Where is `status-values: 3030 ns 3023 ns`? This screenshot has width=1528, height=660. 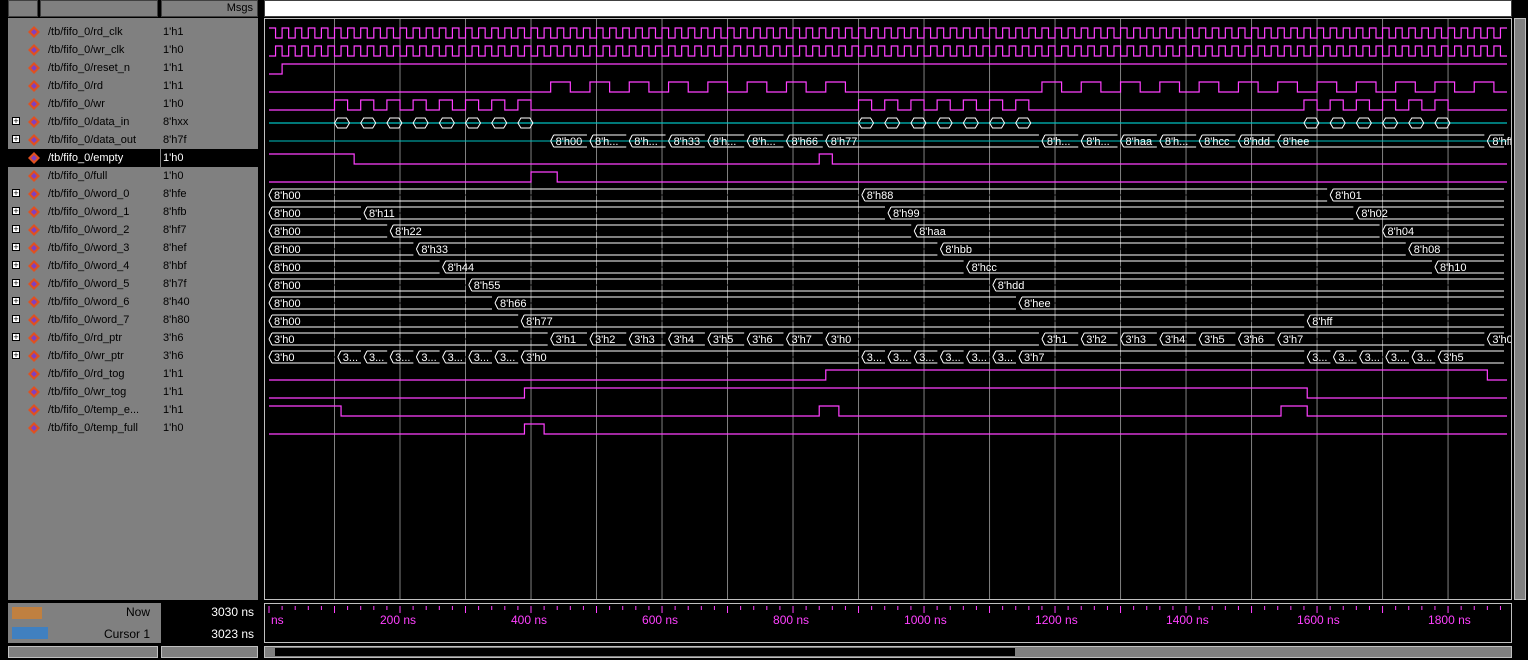
status-values: 3030 ns 3023 ns is located at coordinates (209, 623).